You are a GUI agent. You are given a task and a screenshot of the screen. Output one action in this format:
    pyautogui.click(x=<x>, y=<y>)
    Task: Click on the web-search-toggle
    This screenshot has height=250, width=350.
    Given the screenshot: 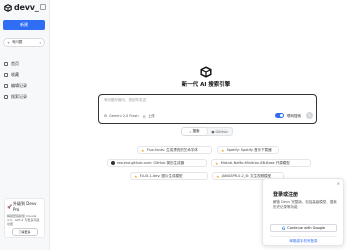 What is the action you would take?
    pyautogui.click(x=279, y=115)
    